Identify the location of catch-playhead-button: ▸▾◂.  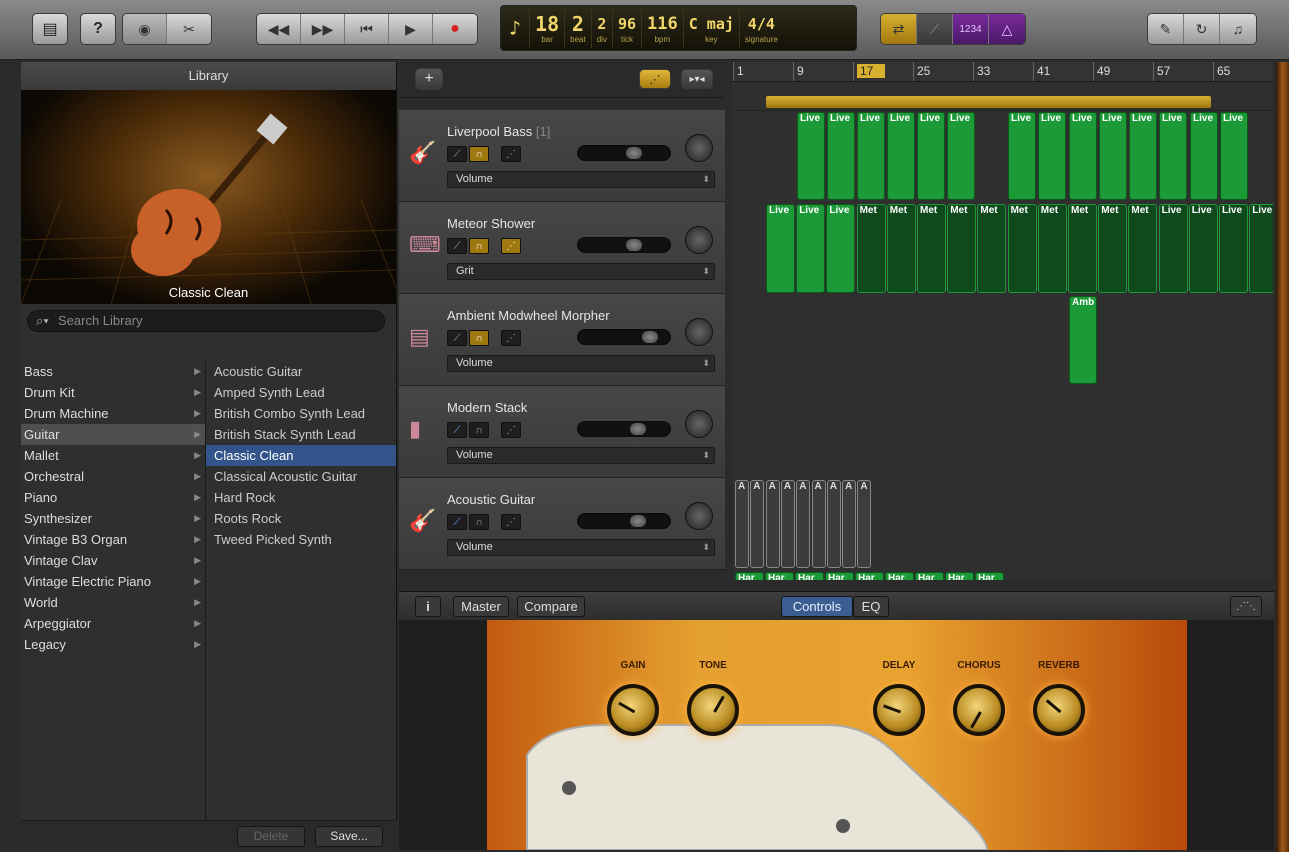
(697, 79).